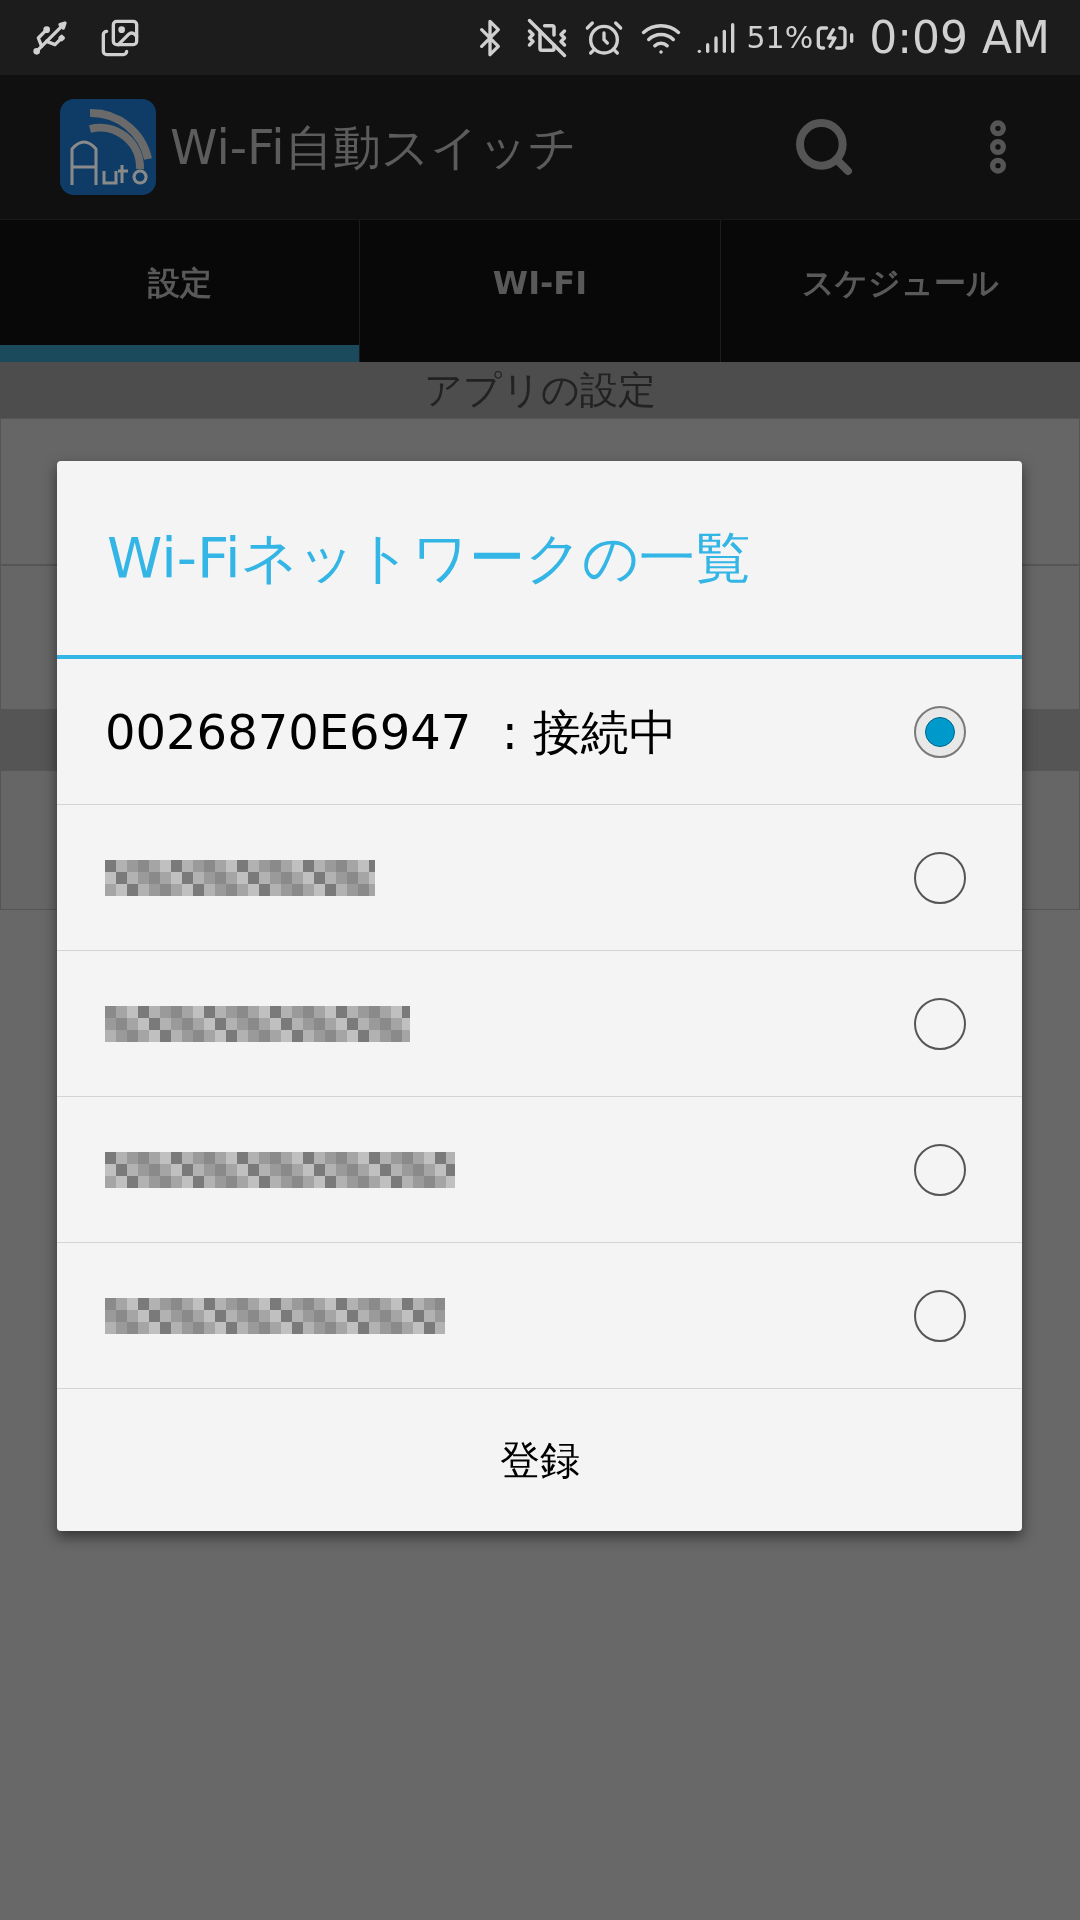 The height and width of the screenshot is (1920, 1080). I want to click on network-row: 0026870E6947 : 接続中, so click(539, 732).